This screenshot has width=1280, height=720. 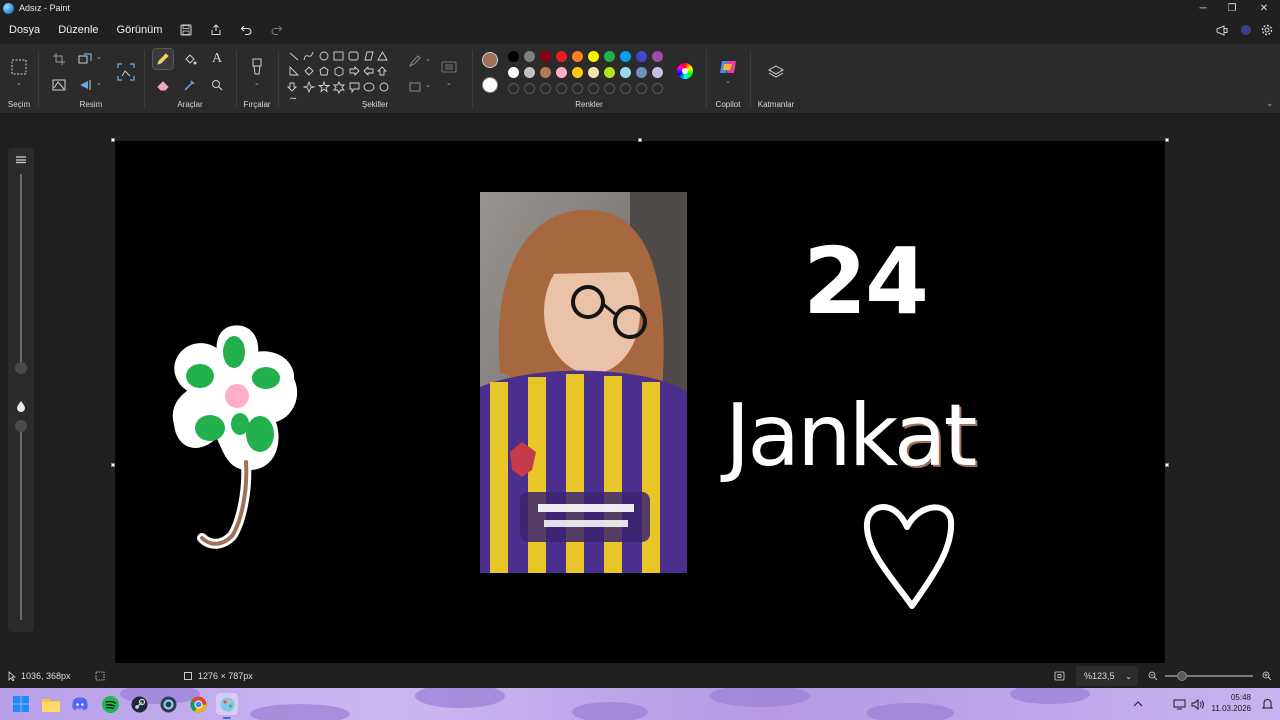 What do you see at coordinates (217, 85) in the screenshot?
I see `magnifier-icon` at bounding box center [217, 85].